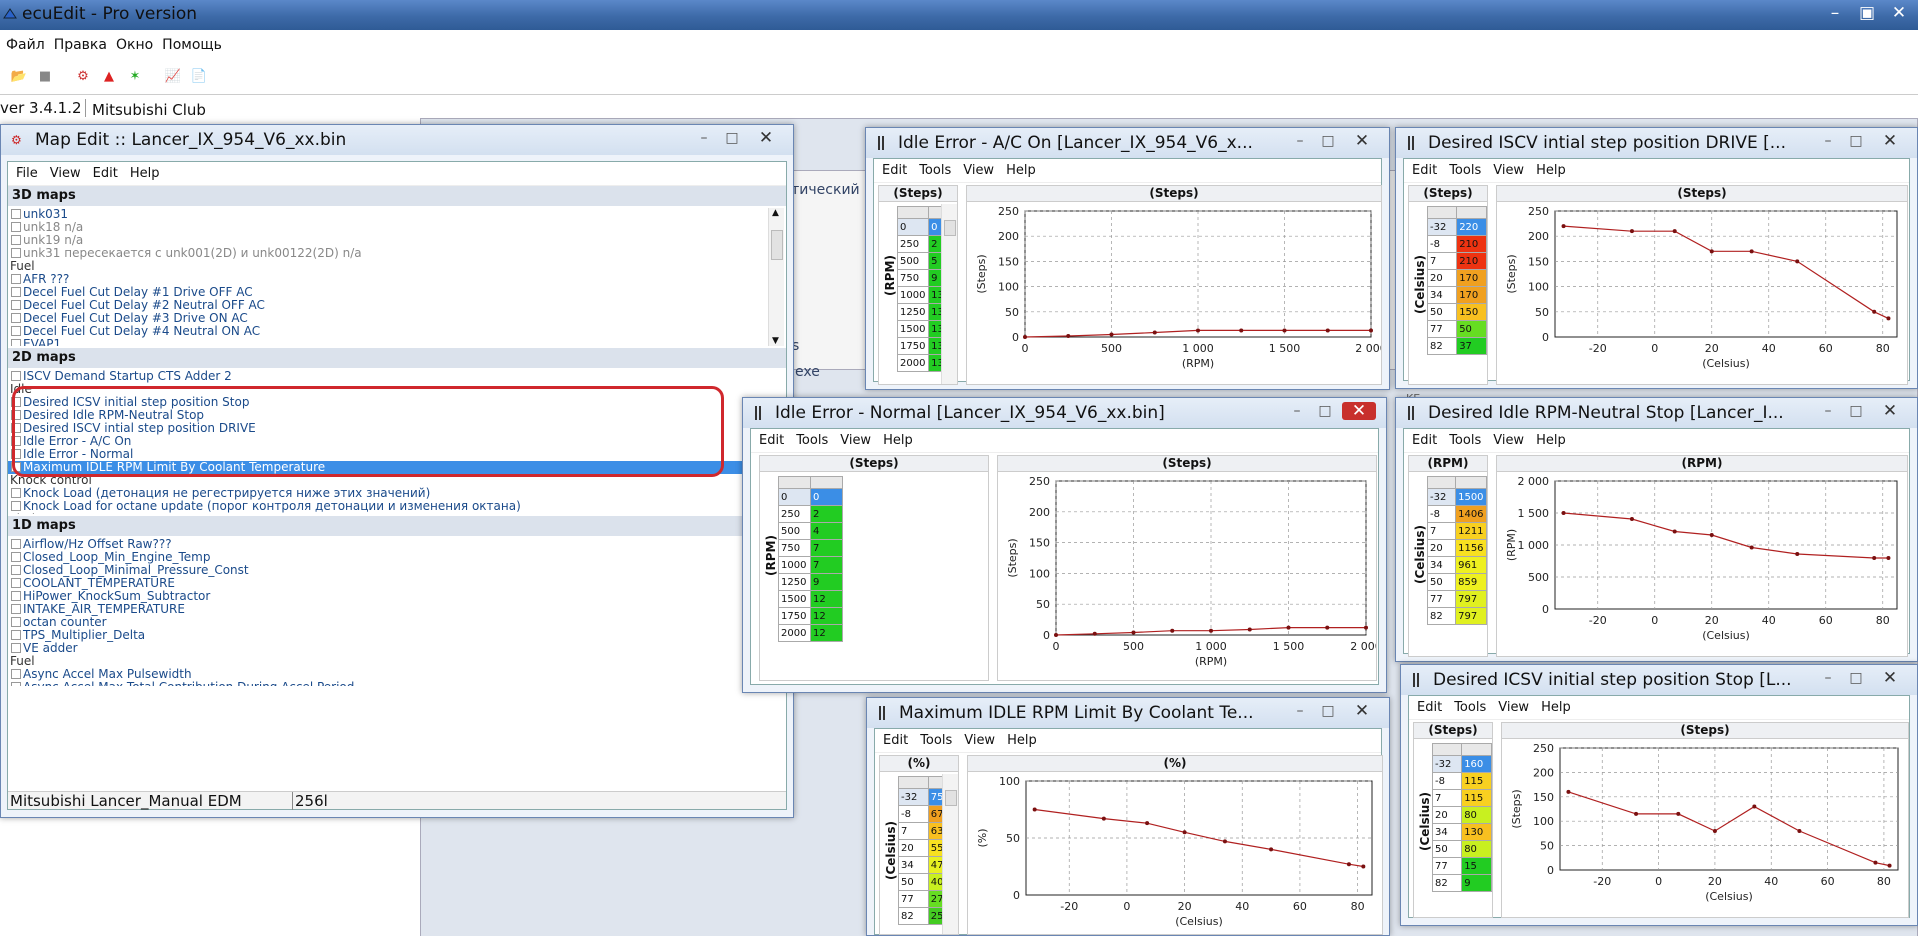 This screenshot has height=936, width=1918. Describe the element at coordinates (950, 854) in the screenshot. I see `table-scrollbar` at that location.